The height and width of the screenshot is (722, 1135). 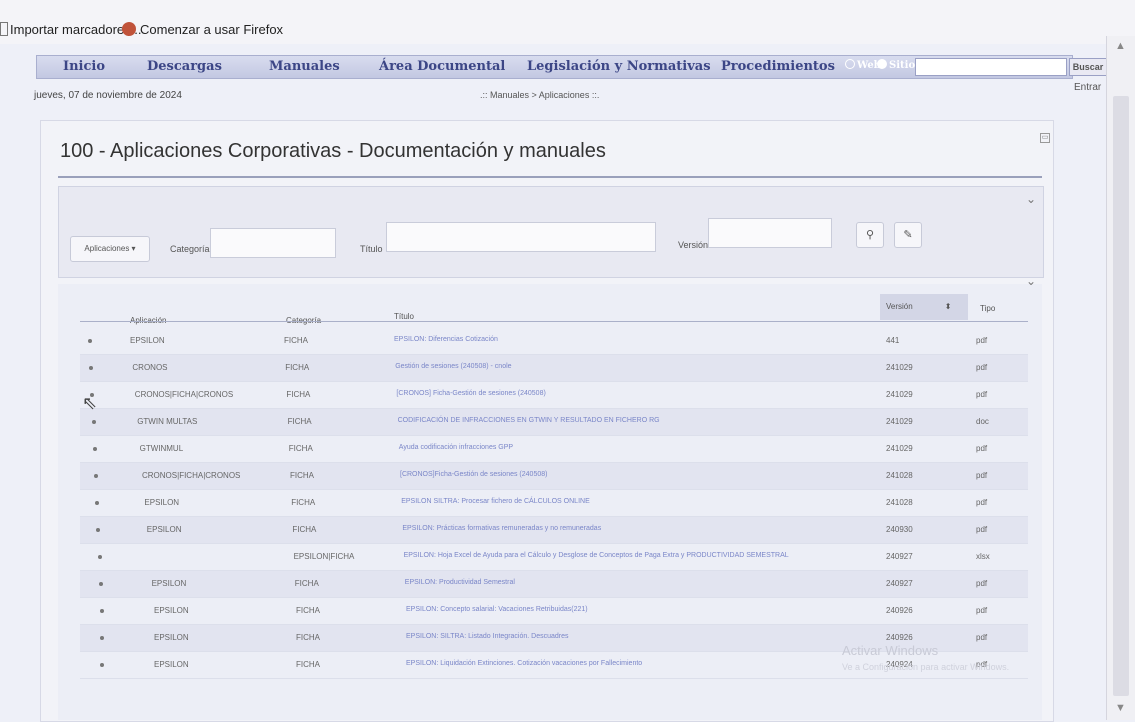 What do you see at coordinates (190, 249) in the screenshot?
I see `categoria-label: Categoría` at bounding box center [190, 249].